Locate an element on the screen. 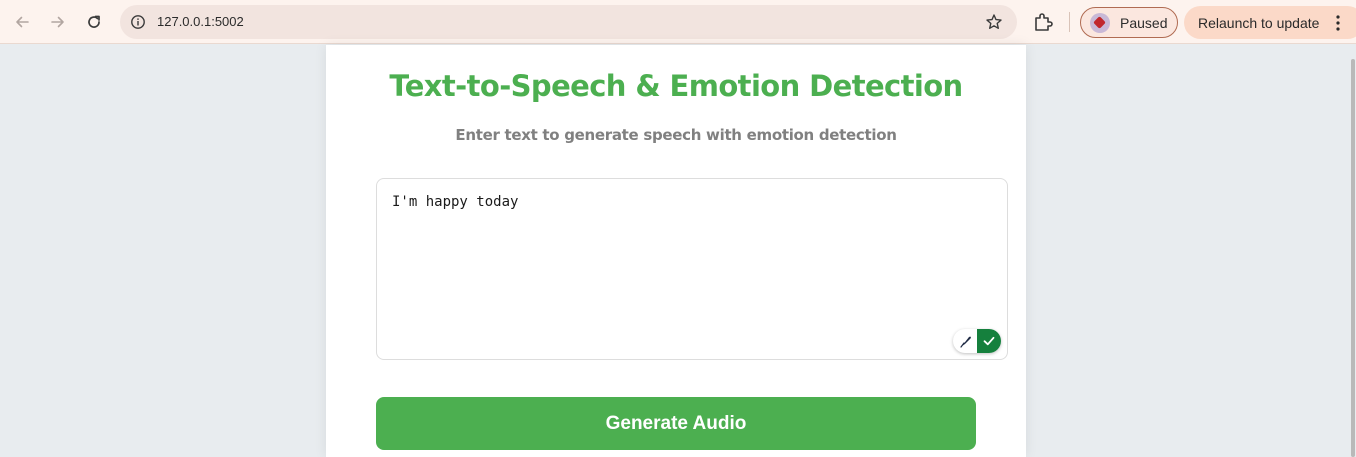 This screenshot has width=1356, height=457. forward-arrow-icon is located at coordinates (57, 22).